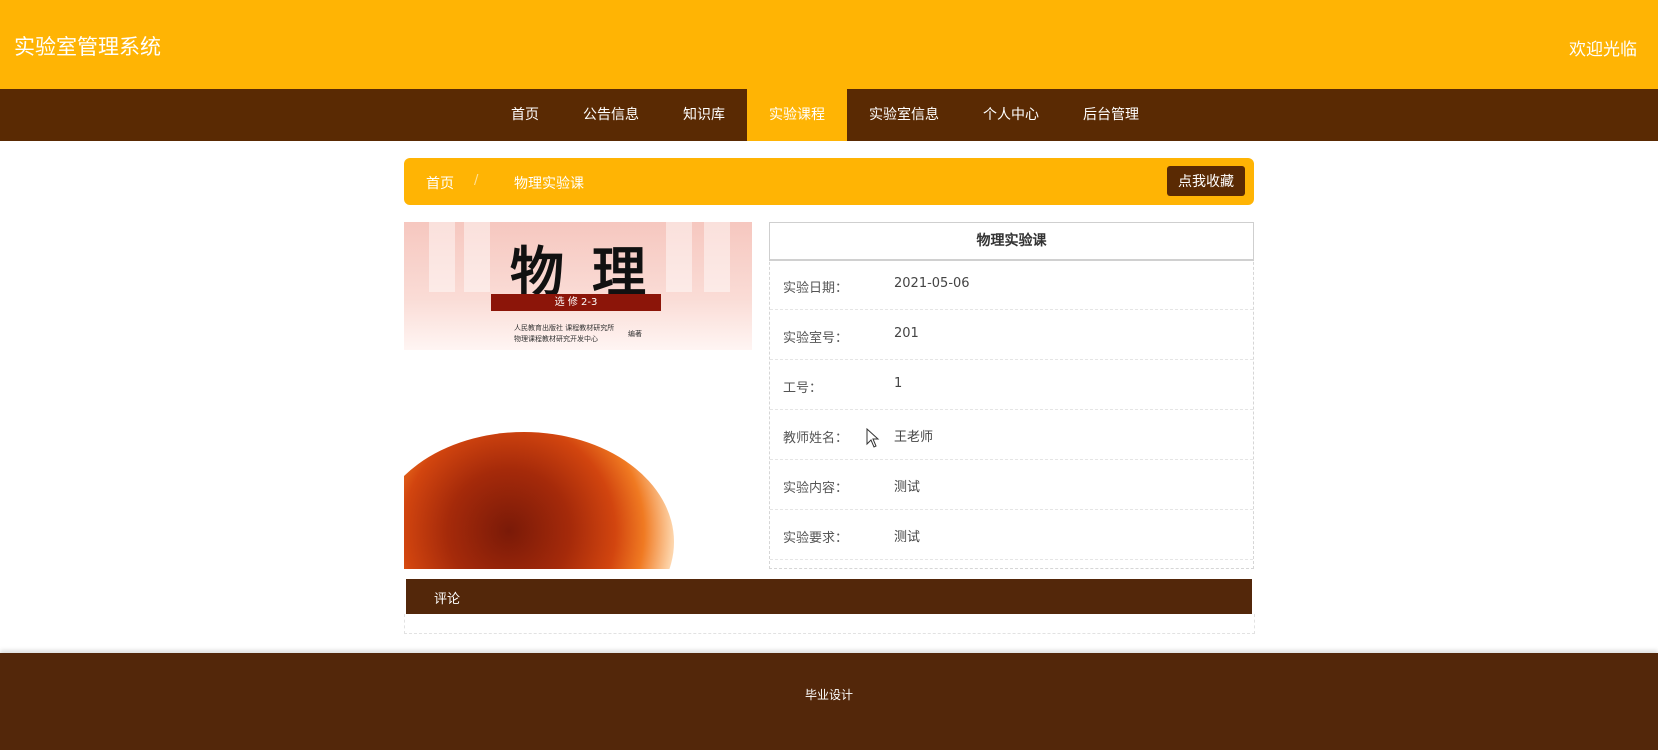 The height and width of the screenshot is (750, 1658). Describe the element at coordinates (1206, 181) in the screenshot. I see `favorite-button: 点我收藏` at that location.